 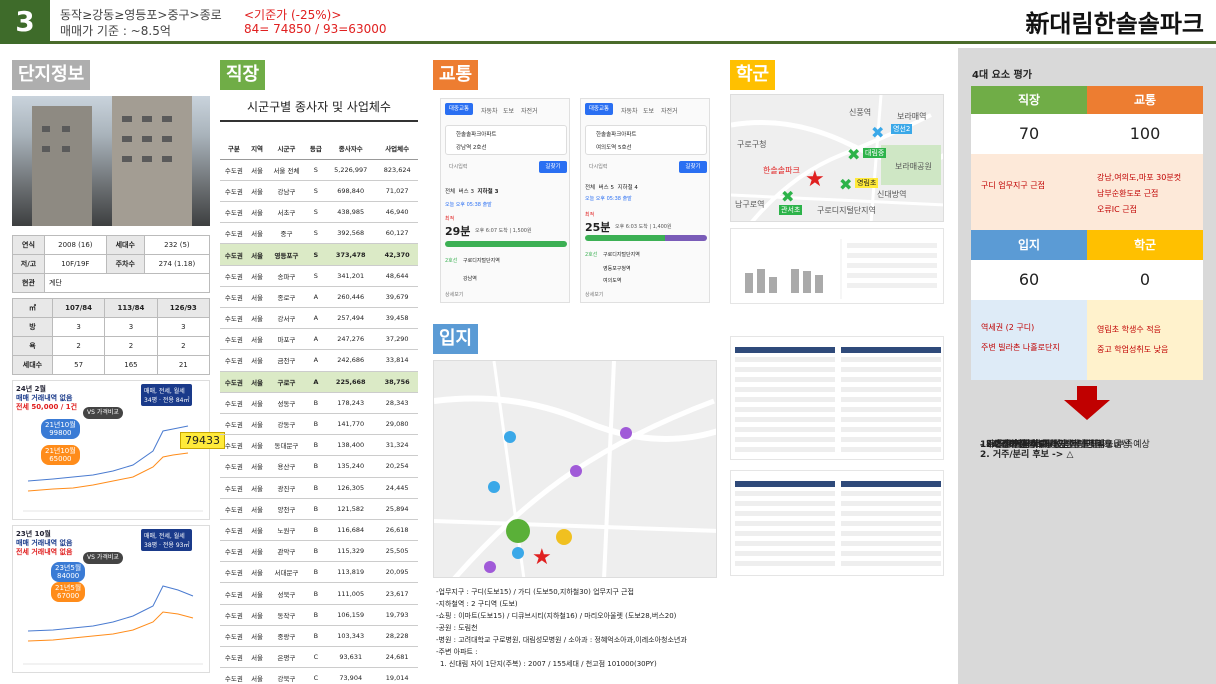 I want to click on table-row: 수도권 서울 강북구 C 73,904 19,014, so click(x=319, y=675).